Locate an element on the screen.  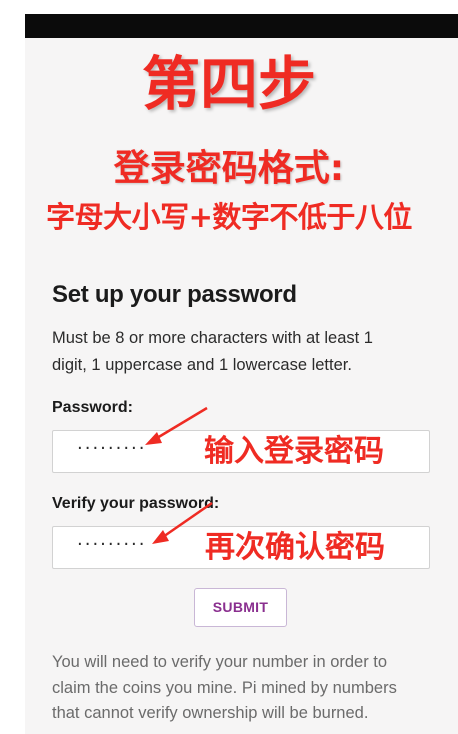
submit-button: SUBMIT is located at coordinates (240, 607).